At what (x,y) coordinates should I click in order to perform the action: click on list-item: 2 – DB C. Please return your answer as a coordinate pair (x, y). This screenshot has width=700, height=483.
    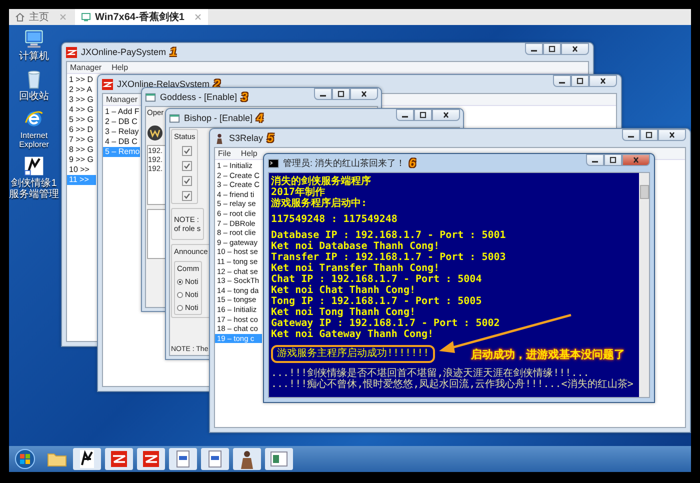
    Looking at the image, I should click on (121, 122).